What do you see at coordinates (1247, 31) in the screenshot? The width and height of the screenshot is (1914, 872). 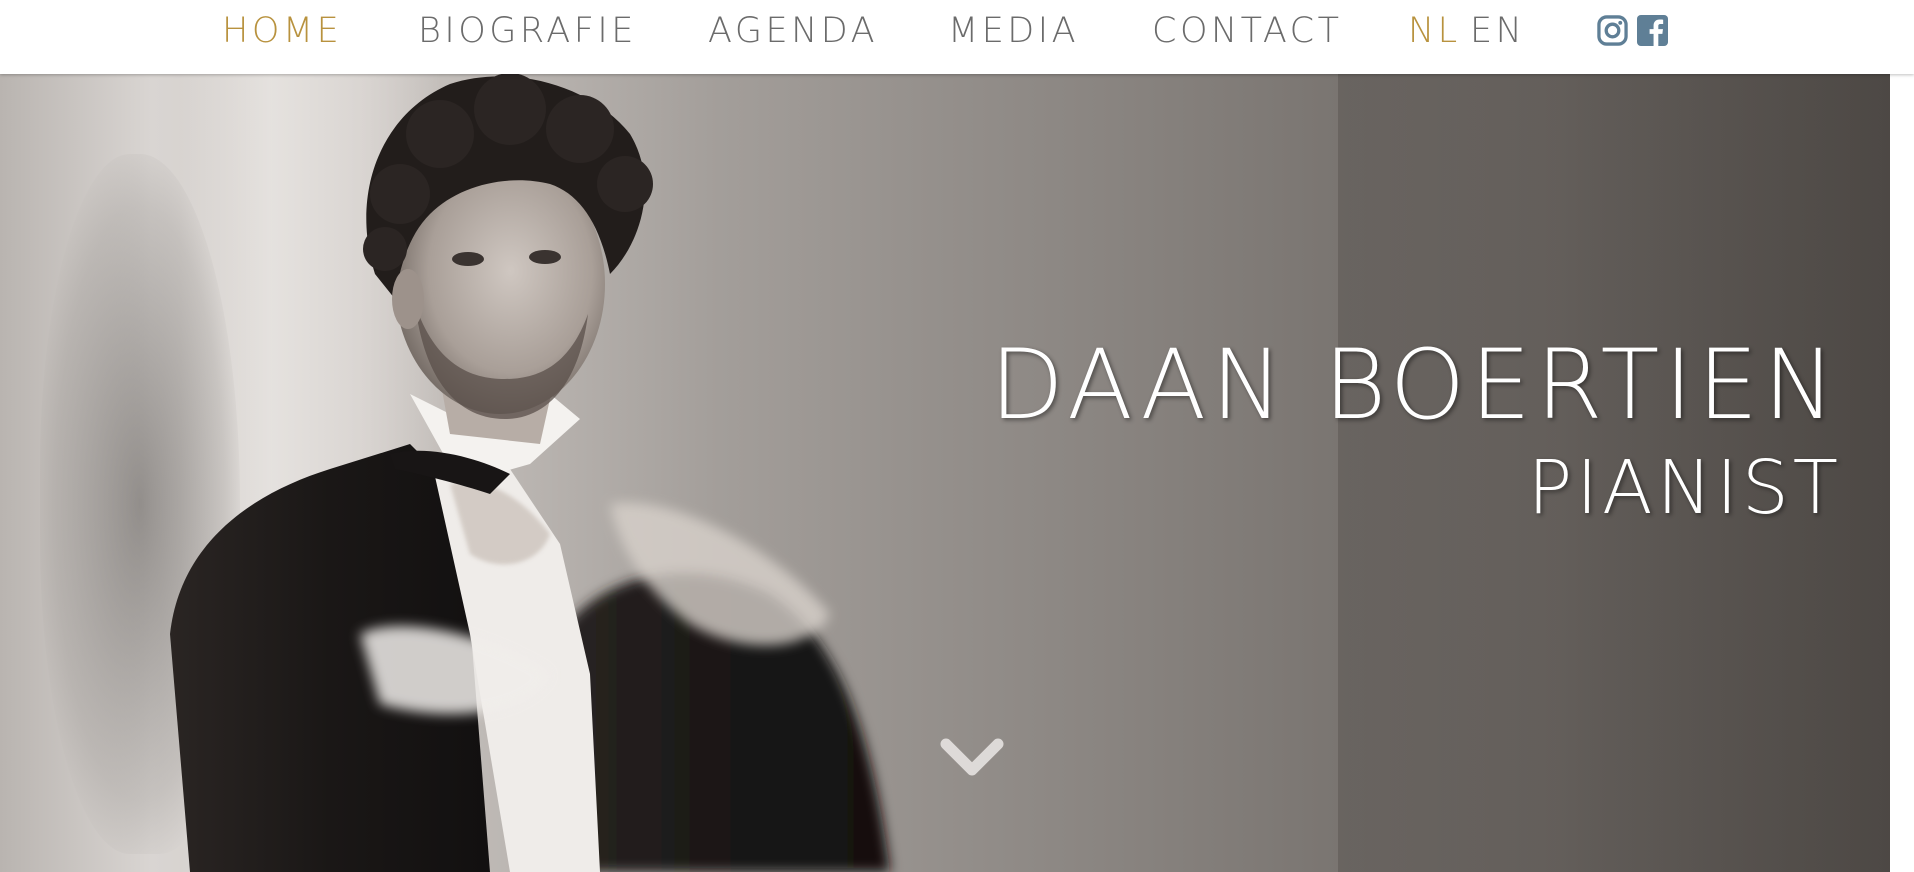 I see `nav-contact: CONTACT` at bounding box center [1247, 31].